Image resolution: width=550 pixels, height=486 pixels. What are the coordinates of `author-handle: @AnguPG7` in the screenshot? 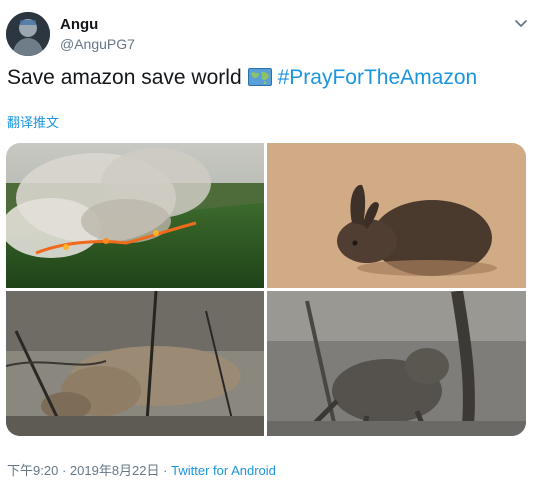 It's located at (97, 44).